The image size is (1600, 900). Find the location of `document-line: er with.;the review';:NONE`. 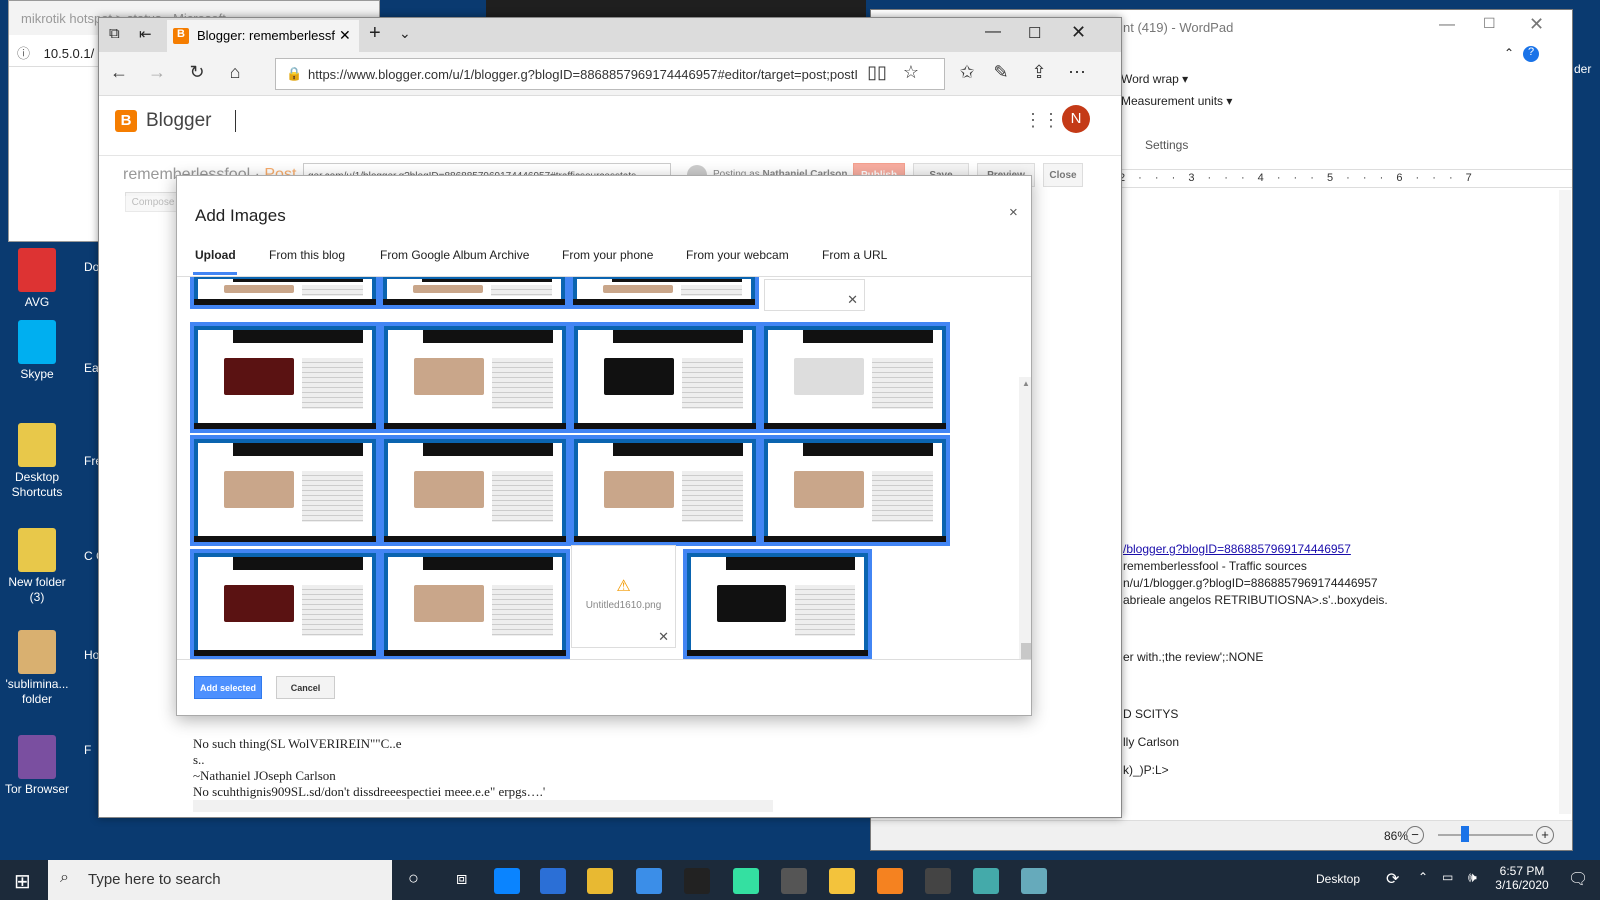

document-line: er with.;the review';:NONE is located at coordinates (1193, 657).